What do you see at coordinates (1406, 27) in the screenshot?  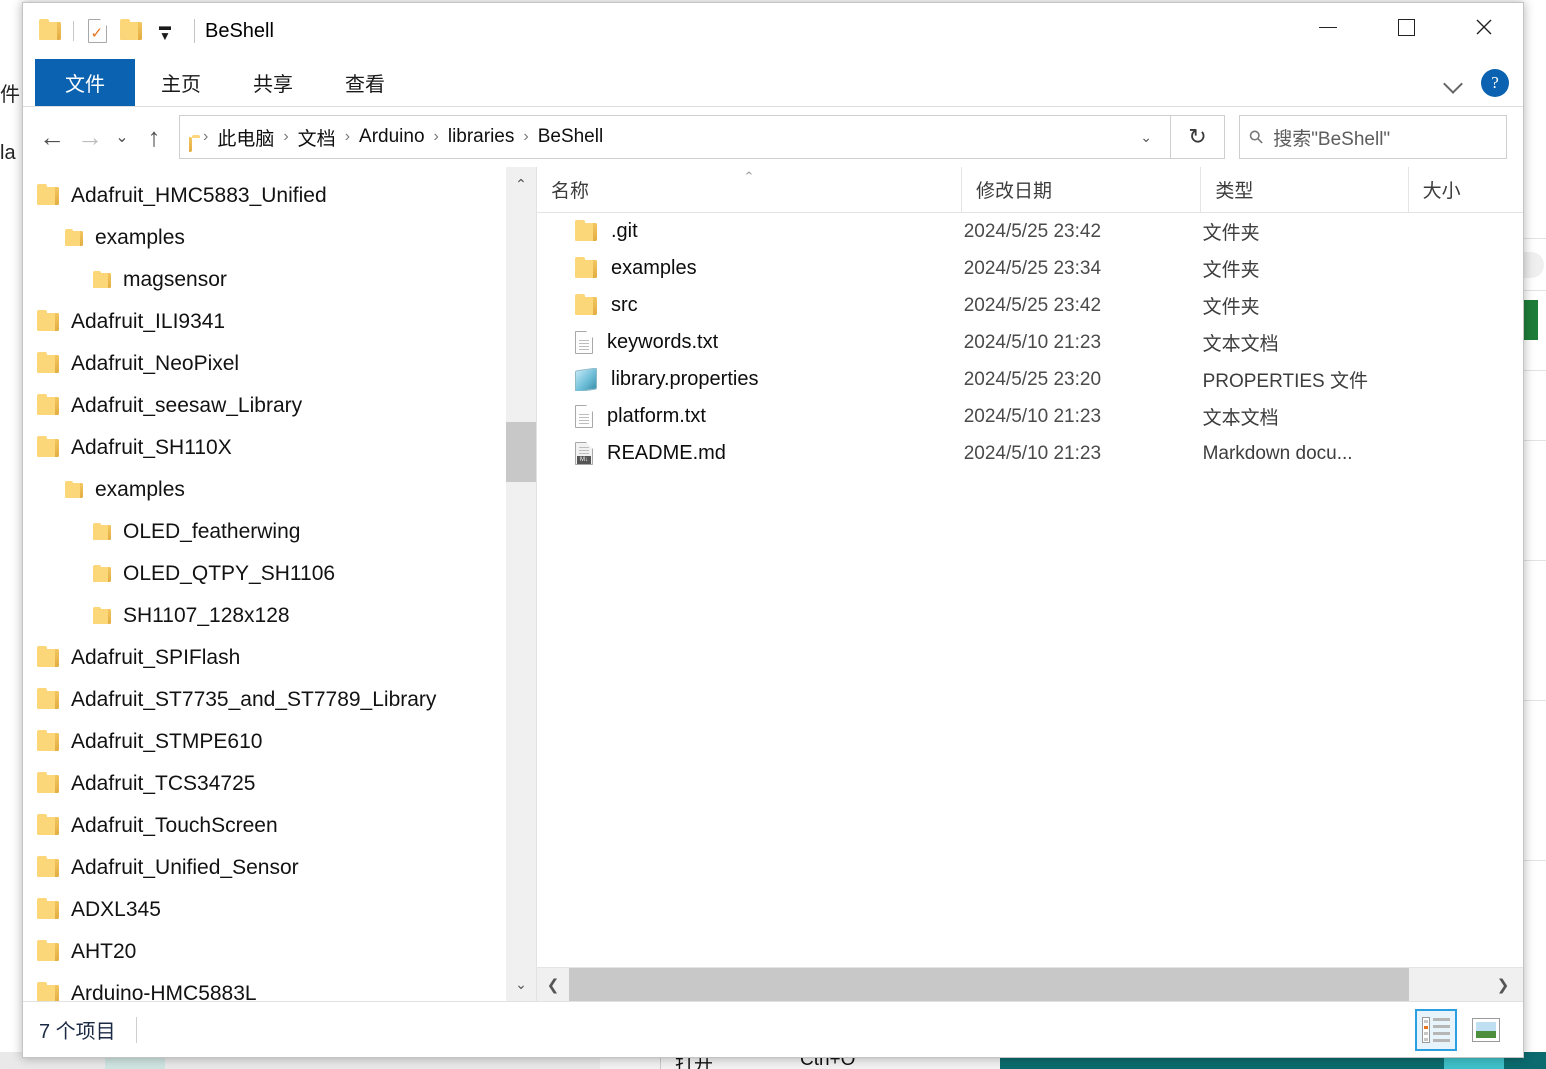 I see `maximize-button` at bounding box center [1406, 27].